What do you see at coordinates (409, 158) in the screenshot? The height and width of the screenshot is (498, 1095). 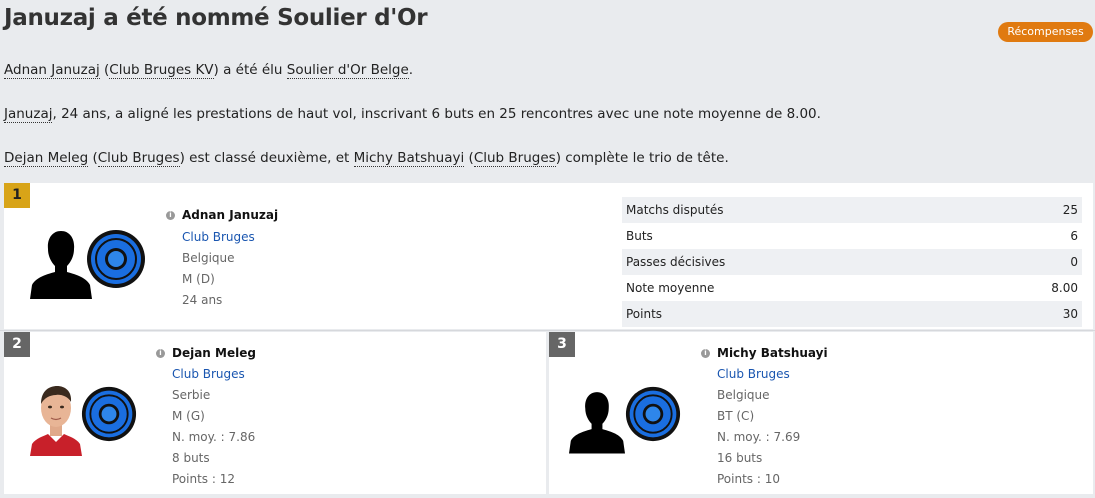 I see `player-link-batshuayi: Michy Batshuayi` at bounding box center [409, 158].